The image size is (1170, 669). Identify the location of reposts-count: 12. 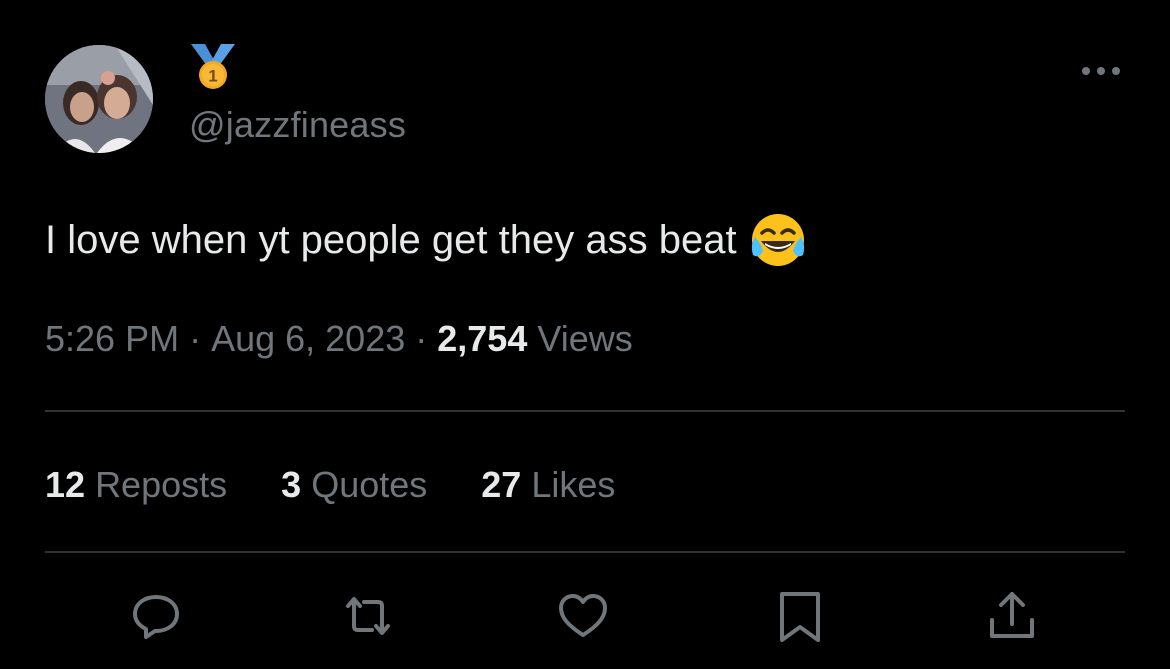
(65, 484).